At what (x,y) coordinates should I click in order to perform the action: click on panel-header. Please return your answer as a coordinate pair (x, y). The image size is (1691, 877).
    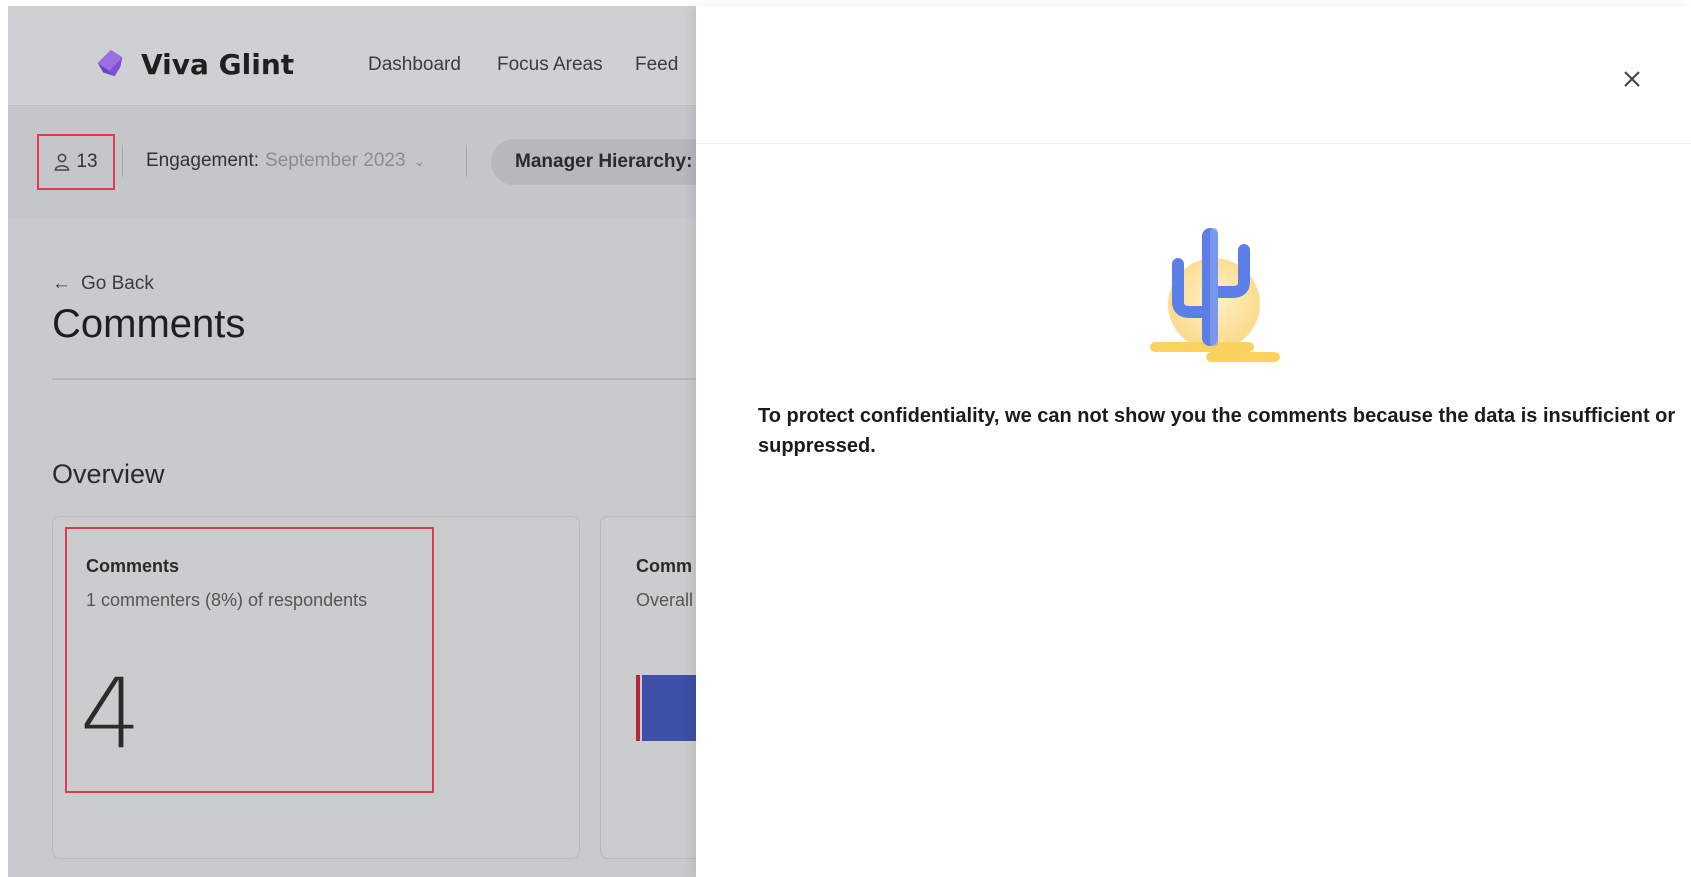
    Looking at the image, I should click on (1193, 75).